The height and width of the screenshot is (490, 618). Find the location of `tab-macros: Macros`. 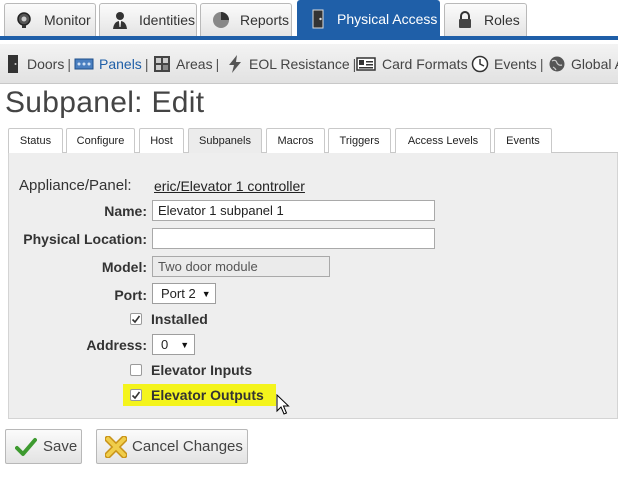

tab-macros: Macros is located at coordinates (295, 140).